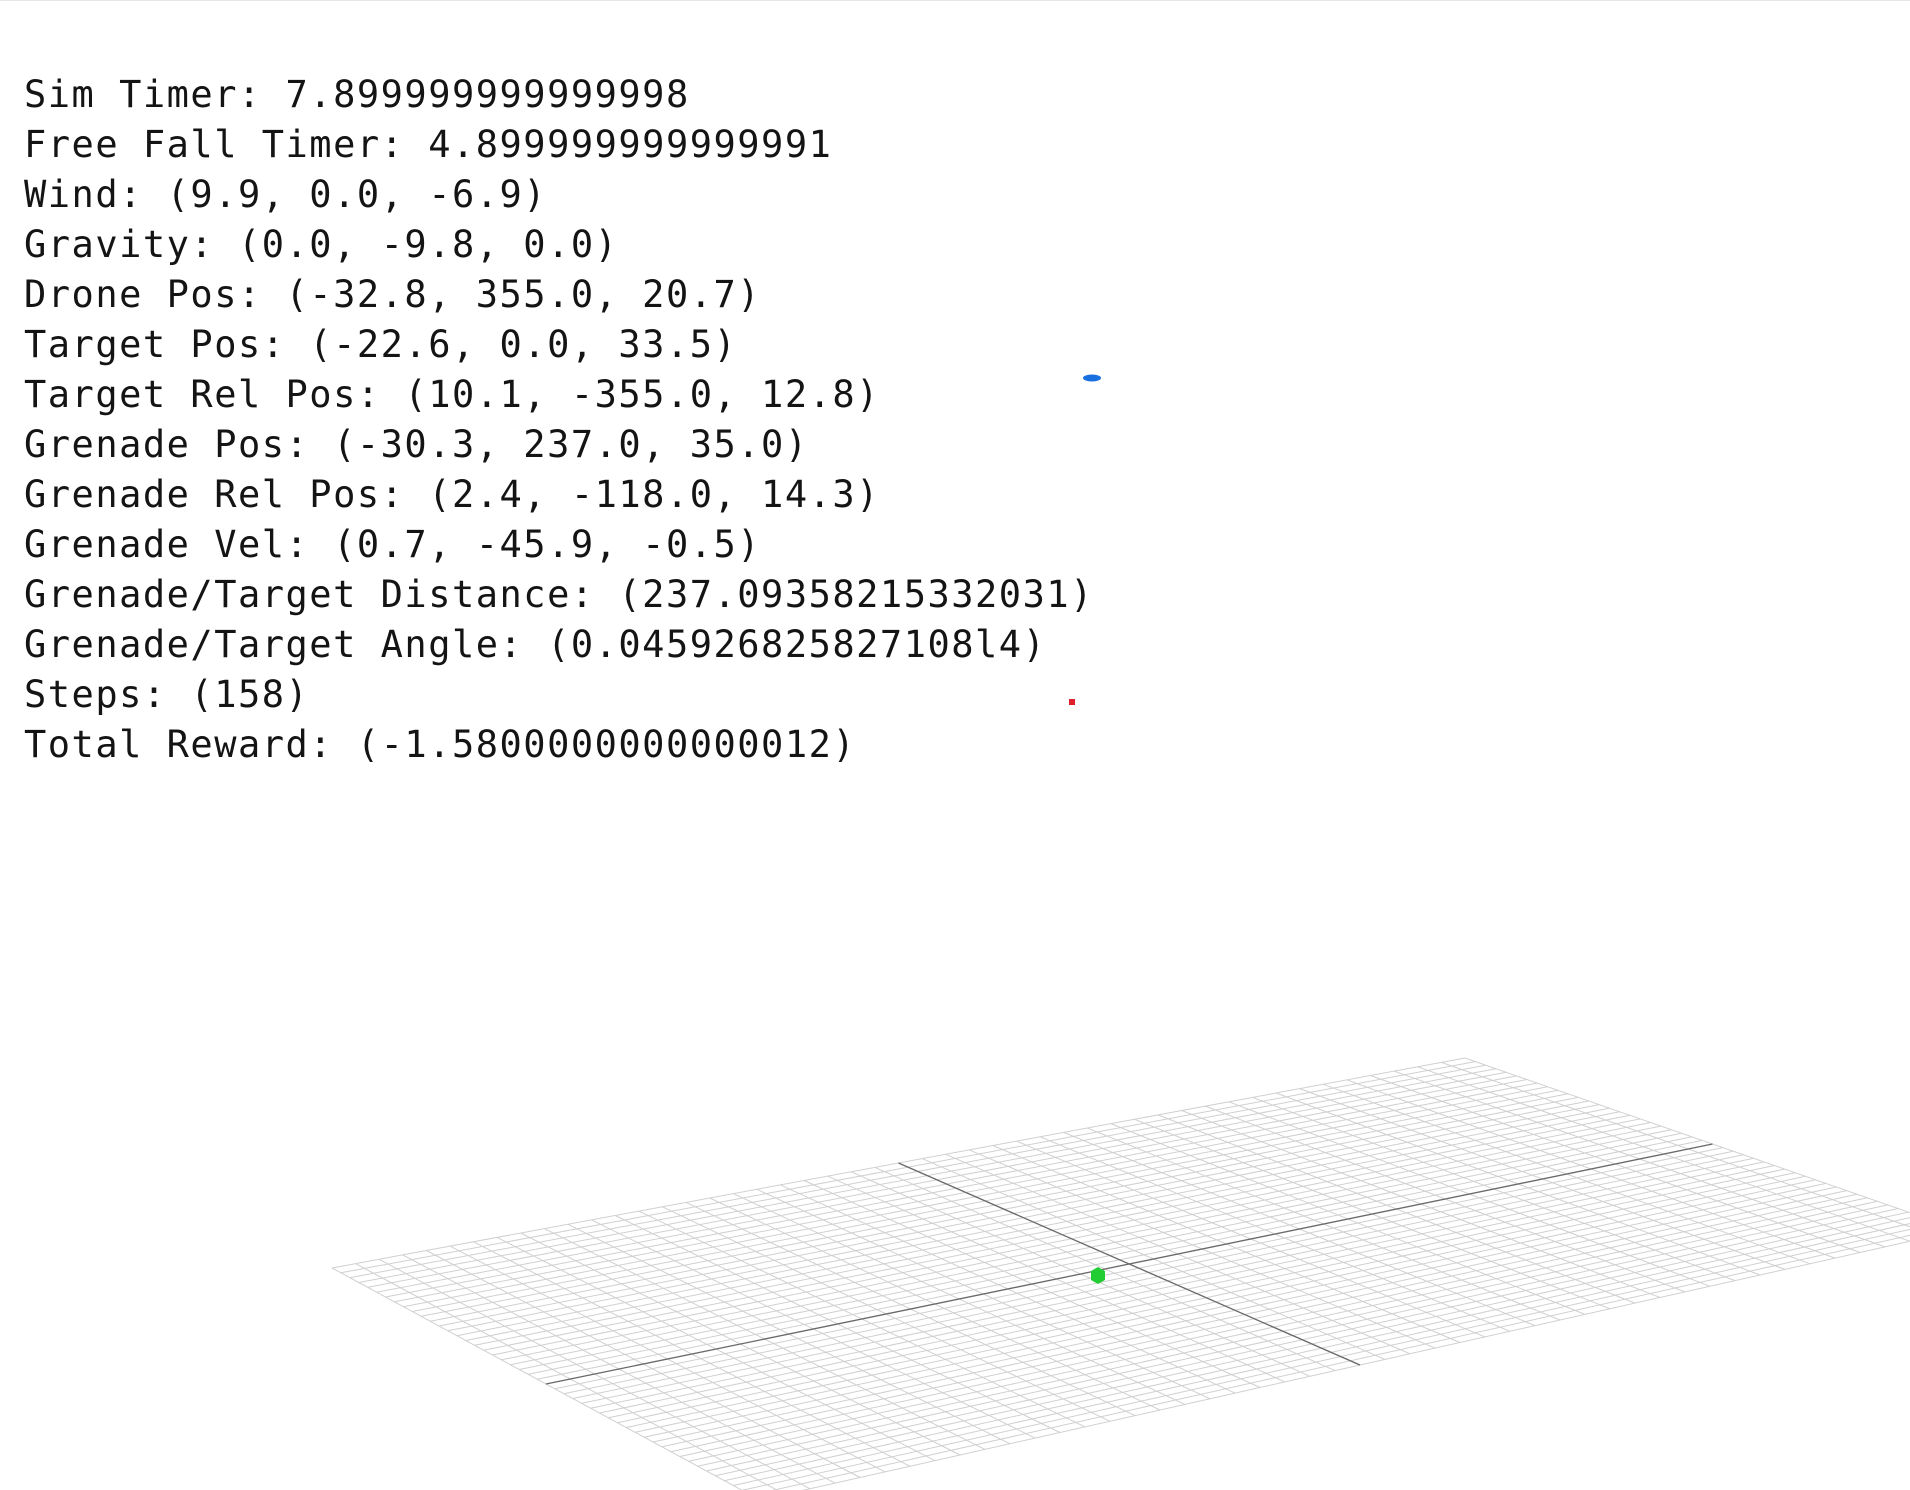 The height and width of the screenshot is (1490, 1910). What do you see at coordinates (428, 144) in the screenshot?
I see `free-fall-timer-readout: Free Fall Timer: 4.899999999999991` at bounding box center [428, 144].